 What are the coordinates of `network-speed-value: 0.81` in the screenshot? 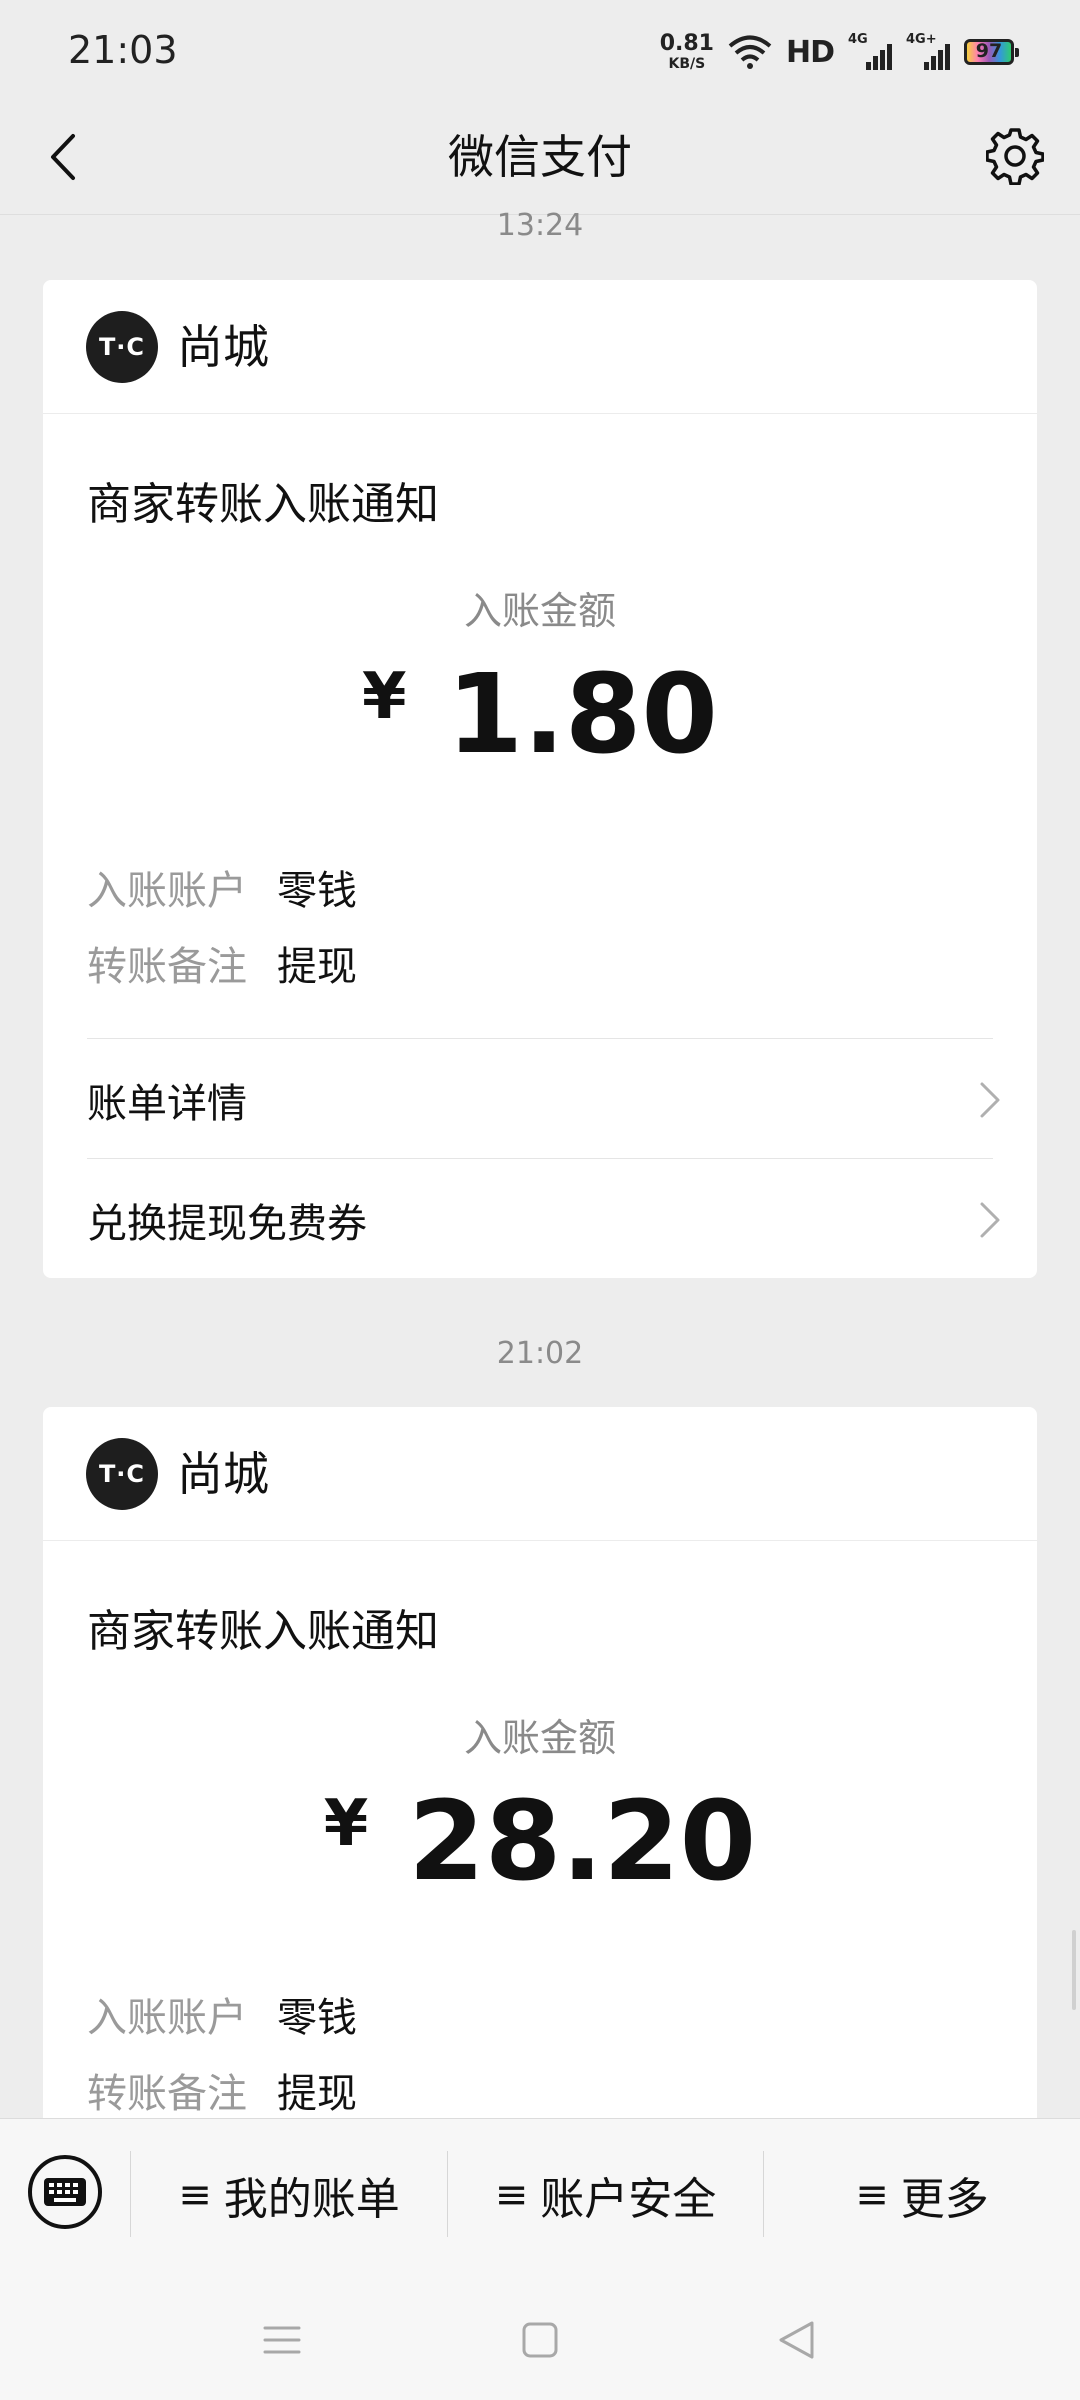 It's located at (686, 43).